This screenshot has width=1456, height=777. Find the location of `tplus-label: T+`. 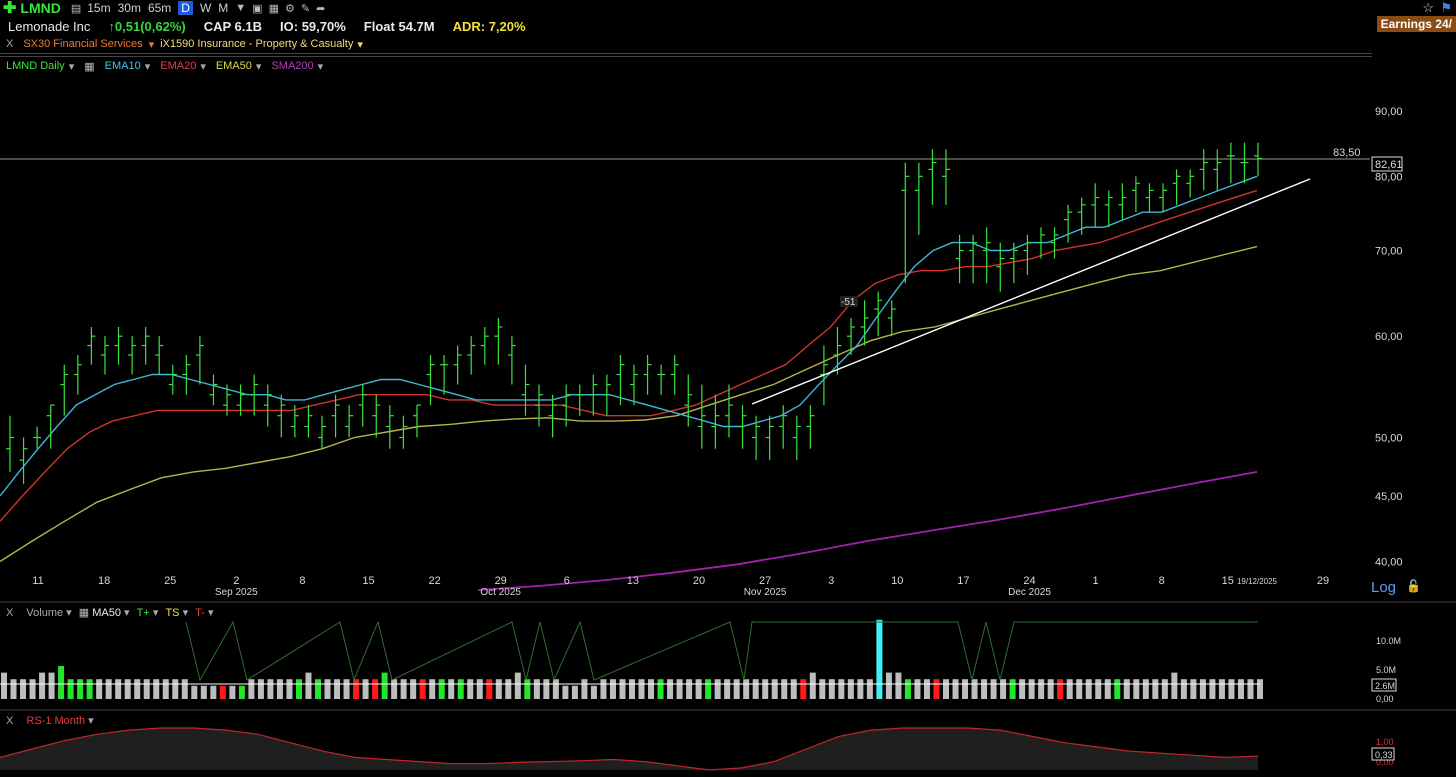

tplus-label: T+ is located at coordinates (143, 613).